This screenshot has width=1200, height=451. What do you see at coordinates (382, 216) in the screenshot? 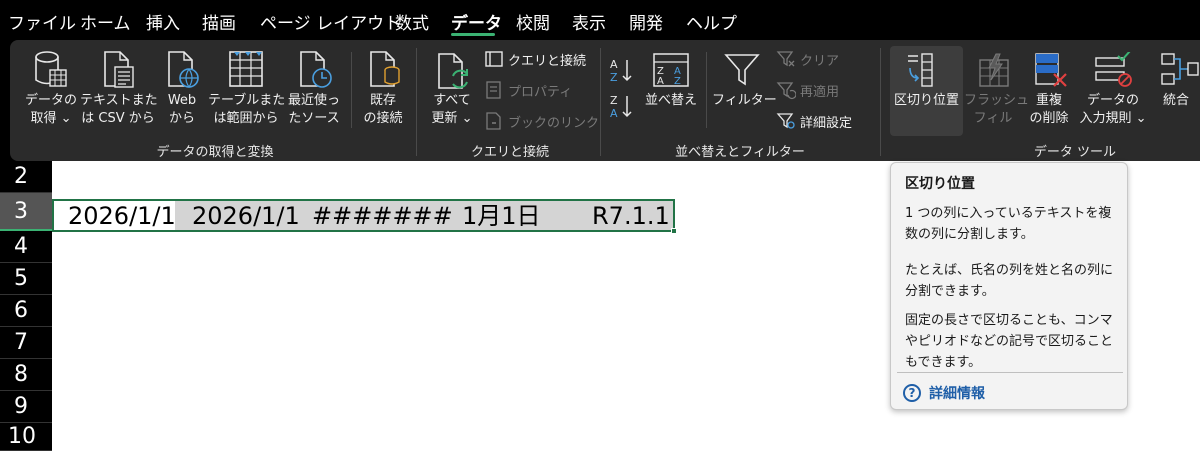
I see `cell-c3: #######` at bounding box center [382, 216].